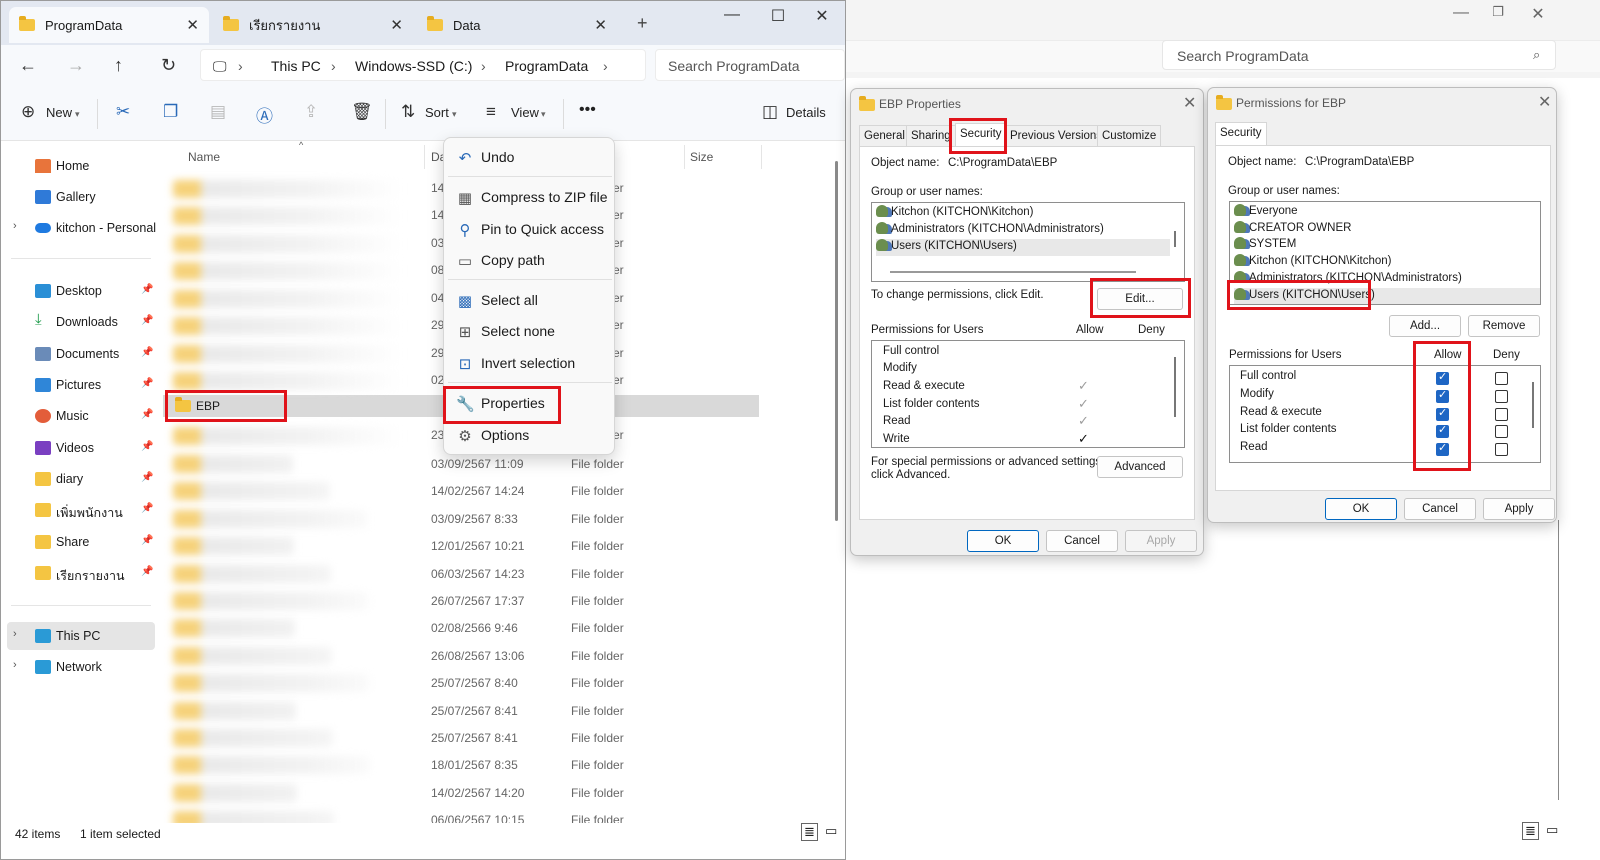 The image size is (1600, 860). Describe the element at coordinates (79, 354) in the screenshot. I see `sidebar-item-documents: Documents 📌` at that location.